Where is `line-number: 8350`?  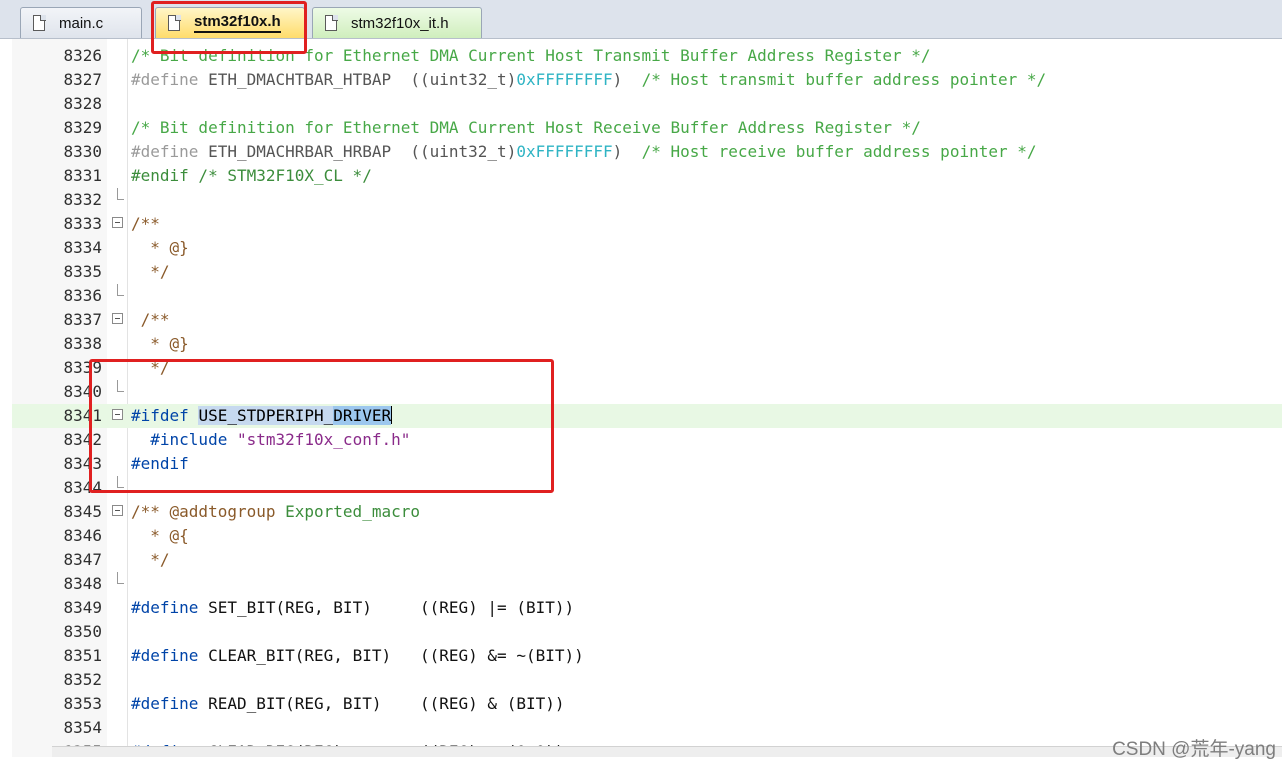
line-number: 8350 is located at coordinates (82, 631).